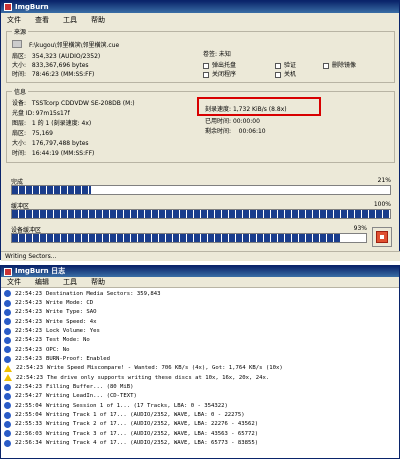  Describe the element at coordinates (19, 74) in the screenshot. I see `source-time-label: 时间:` at that location.